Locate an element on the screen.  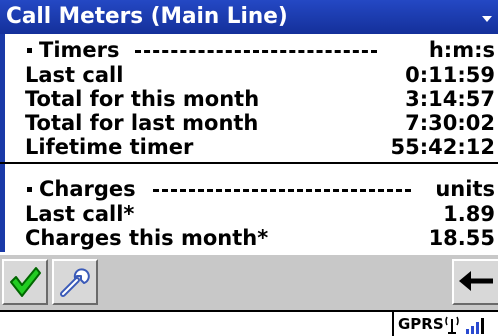
title-bar: Call Meters (Main Line) is located at coordinates (249, 17).